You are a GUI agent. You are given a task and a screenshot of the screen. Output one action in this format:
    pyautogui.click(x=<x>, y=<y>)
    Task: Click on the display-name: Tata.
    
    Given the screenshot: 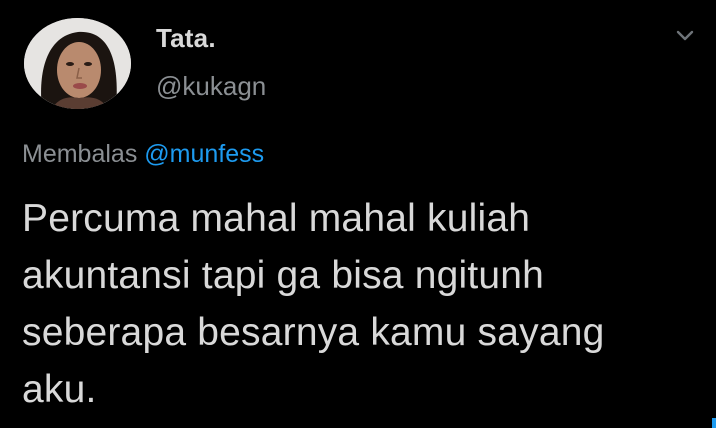 What is the action you would take?
    pyautogui.click(x=186, y=38)
    